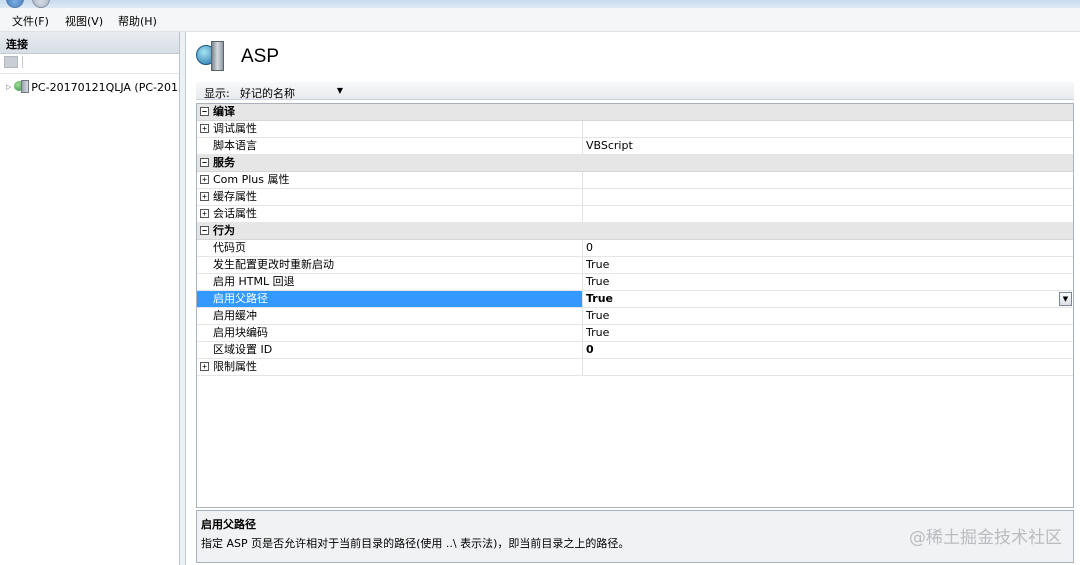  I want to click on grid-property-row: 启用缓冲 True, so click(635, 316).